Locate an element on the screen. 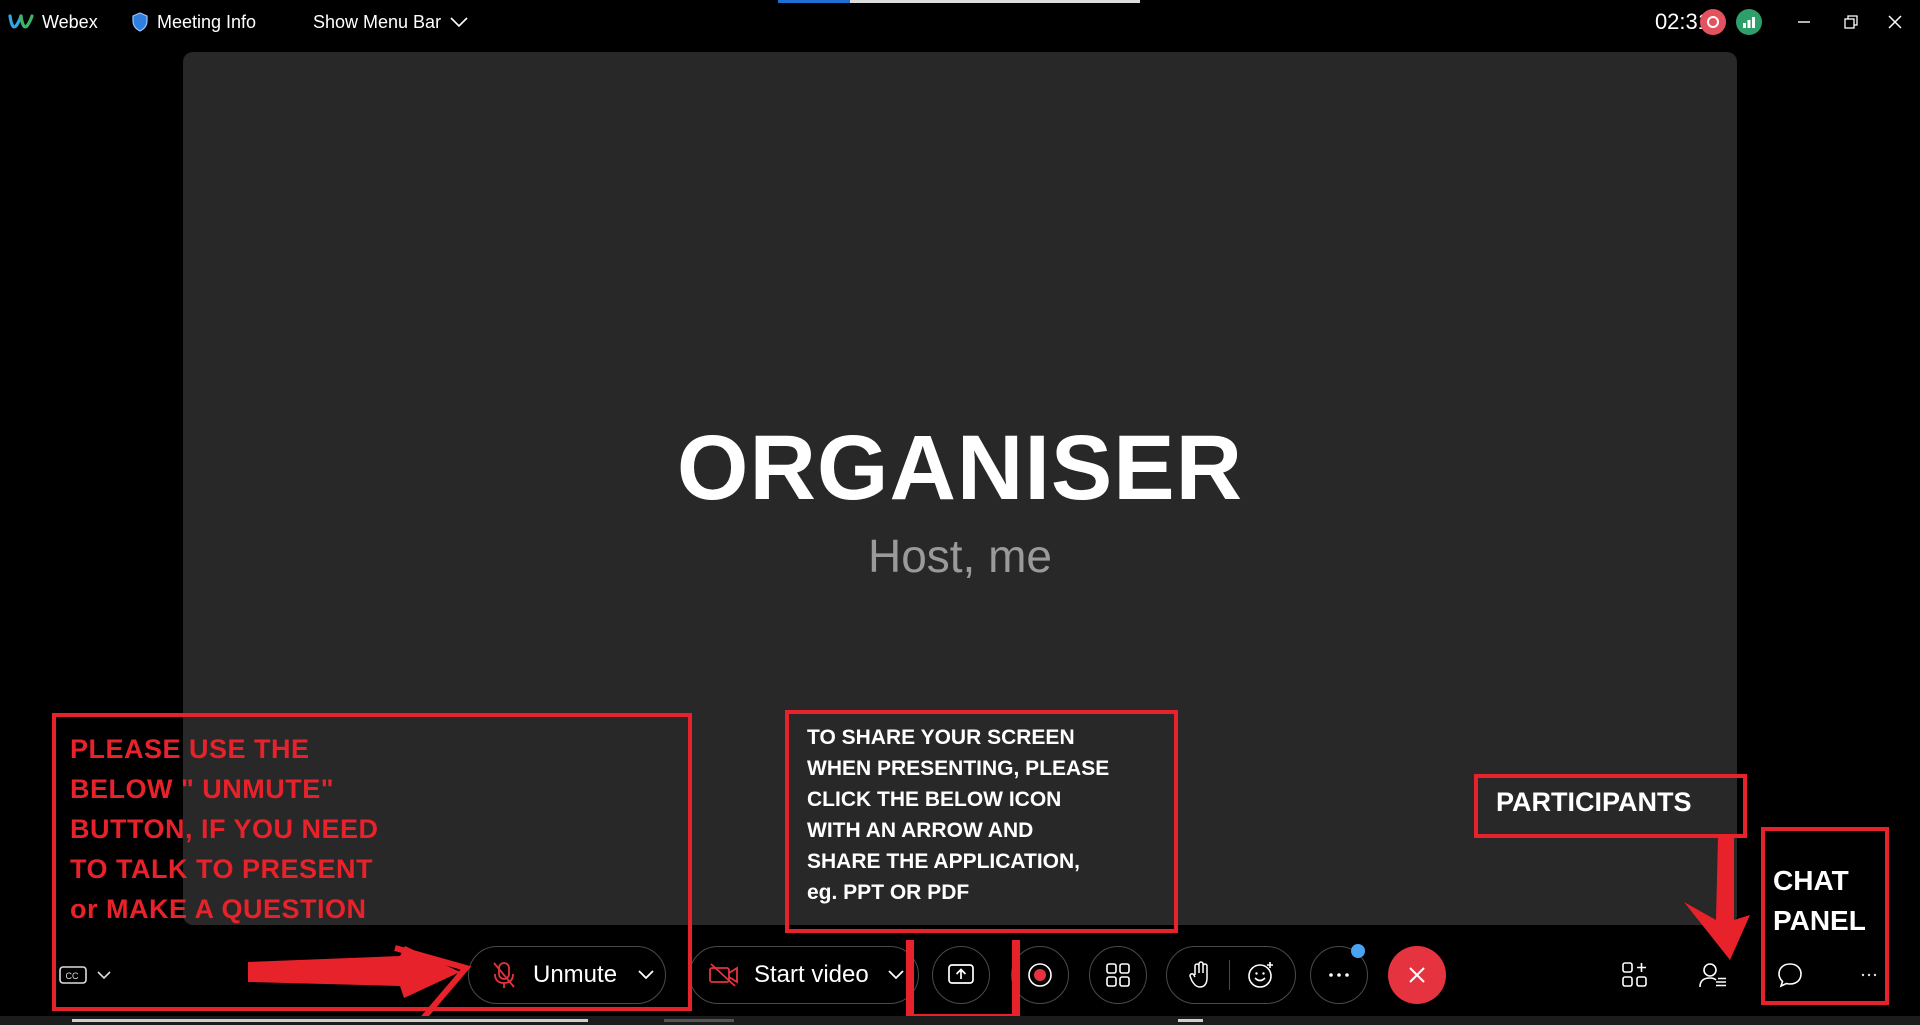  app-name: Webex is located at coordinates (70, 21).